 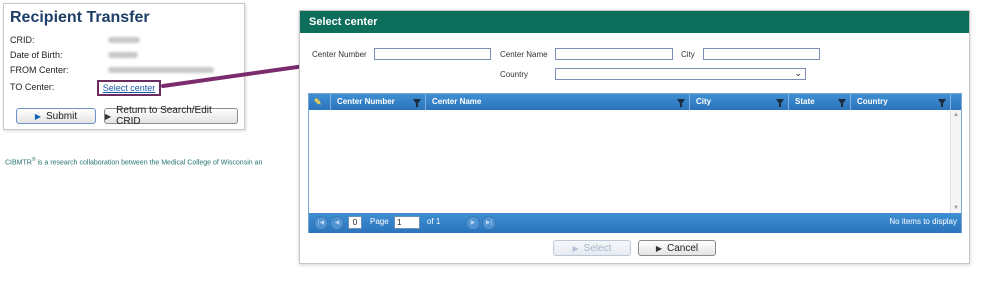 What do you see at coordinates (923, 221) in the screenshot?
I see `pager-status: No items to display` at bounding box center [923, 221].